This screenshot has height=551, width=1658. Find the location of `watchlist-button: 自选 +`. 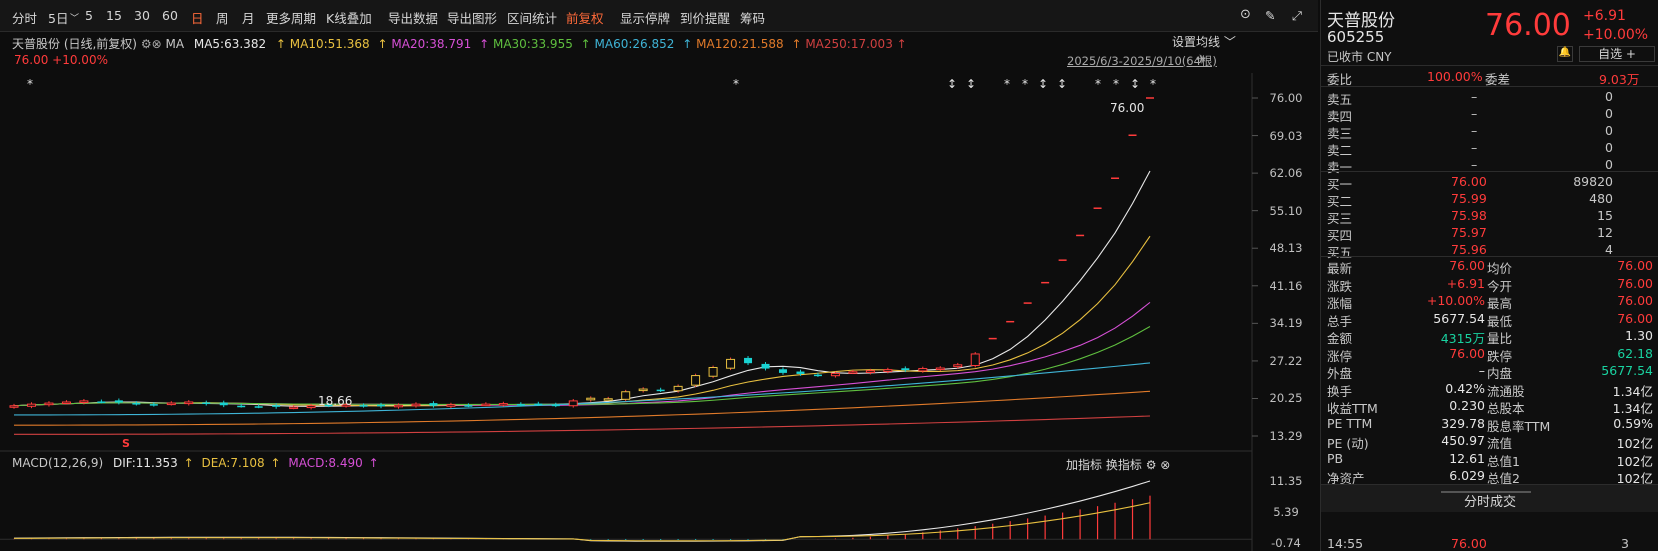

watchlist-button: 自选 + is located at coordinates (1617, 54).